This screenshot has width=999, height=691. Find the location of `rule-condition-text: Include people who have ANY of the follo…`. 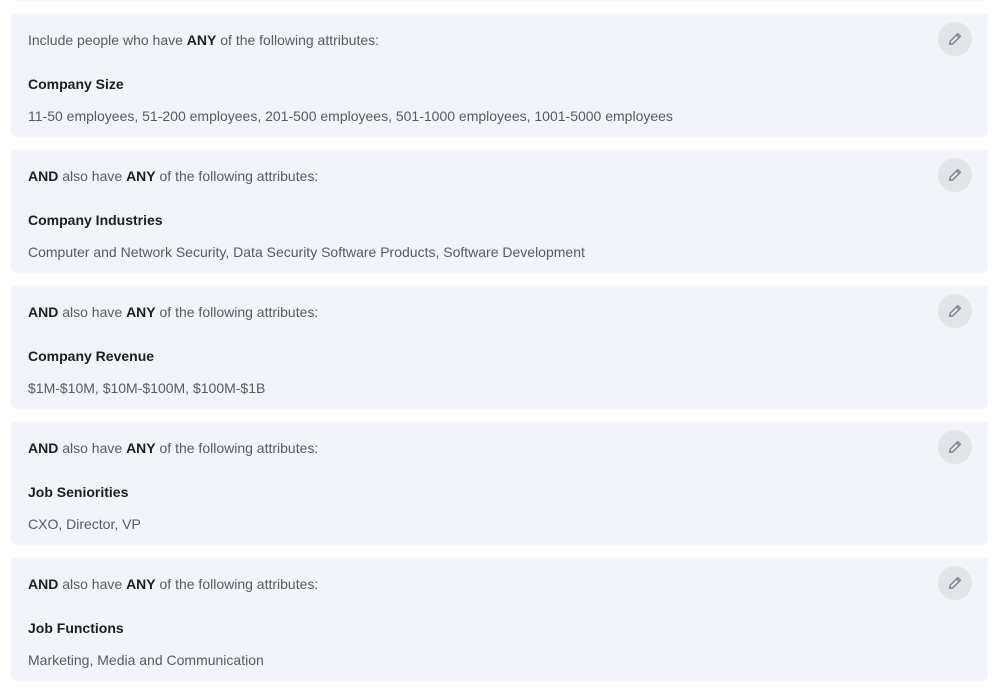

rule-condition-text: Include people who have ANY of the follo… is located at coordinates (203, 40).